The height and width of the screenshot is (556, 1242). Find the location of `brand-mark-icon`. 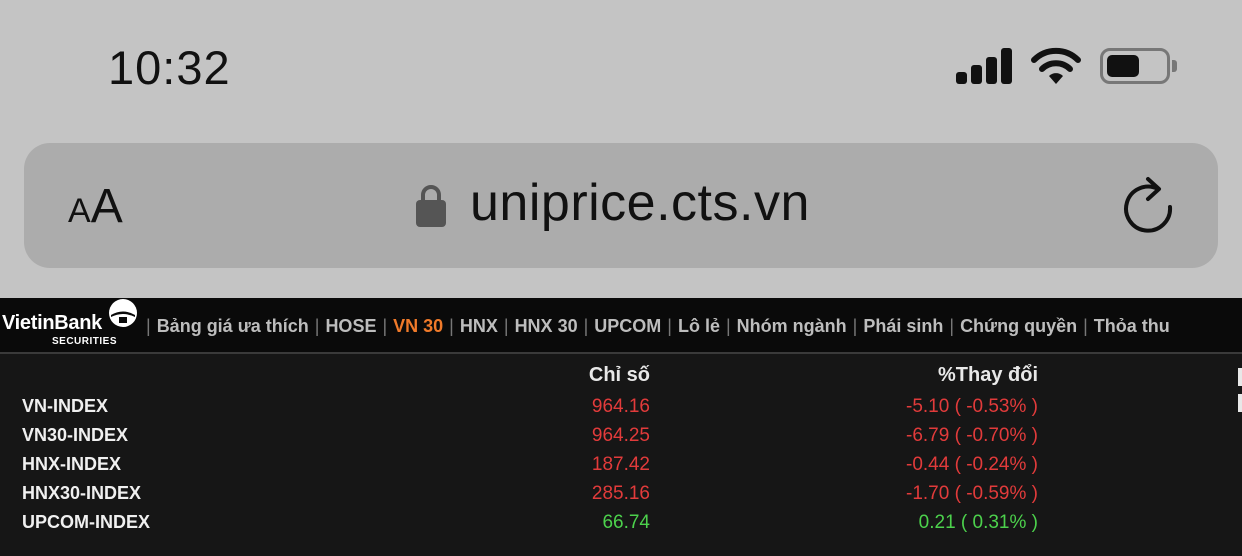

brand-mark-icon is located at coordinates (123, 313).